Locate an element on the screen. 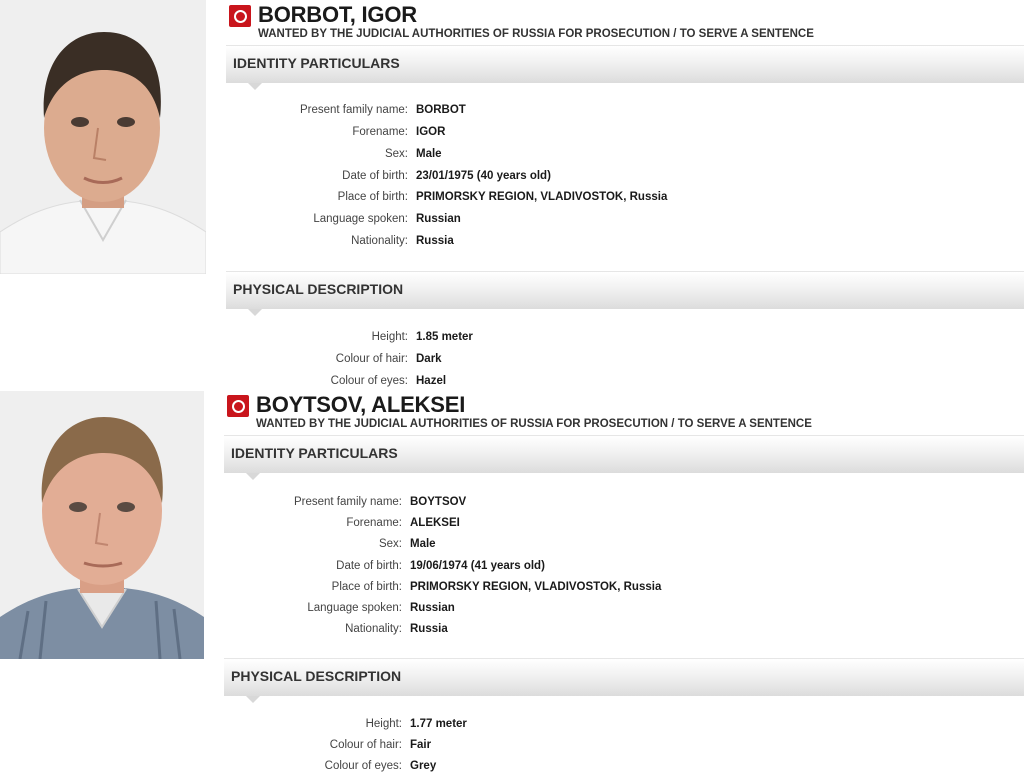  physical-row: Height: 1.77 meter is located at coordinates (623, 727).